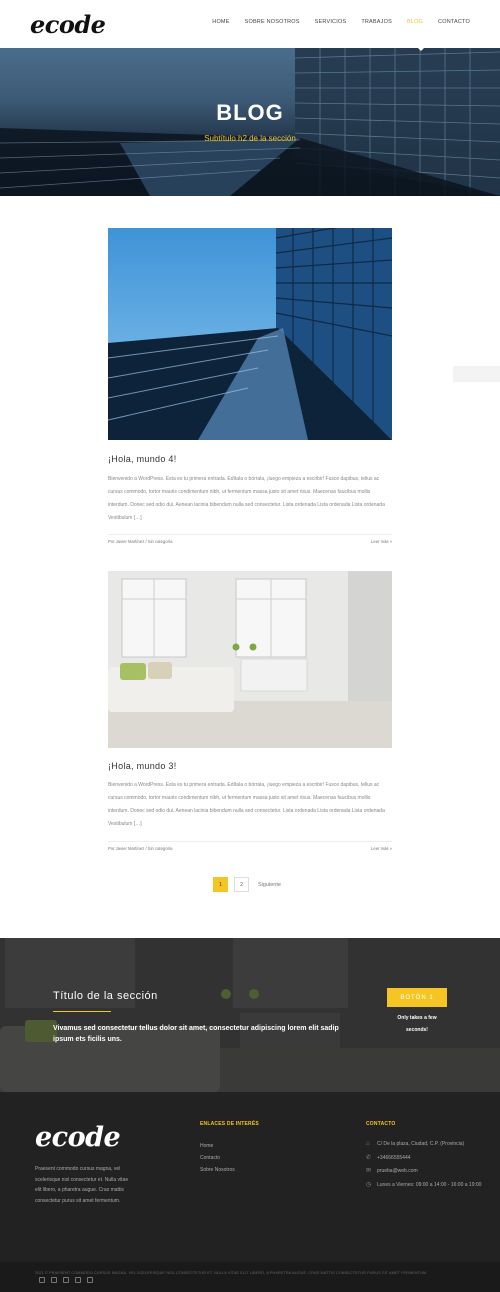 Image resolution: width=500 pixels, height=1292 pixels. What do you see at coordinates (426, 1159) in the screenshot?
I see `contact-phone: ✆ +34666555444` at bounding box center [426, 1159].